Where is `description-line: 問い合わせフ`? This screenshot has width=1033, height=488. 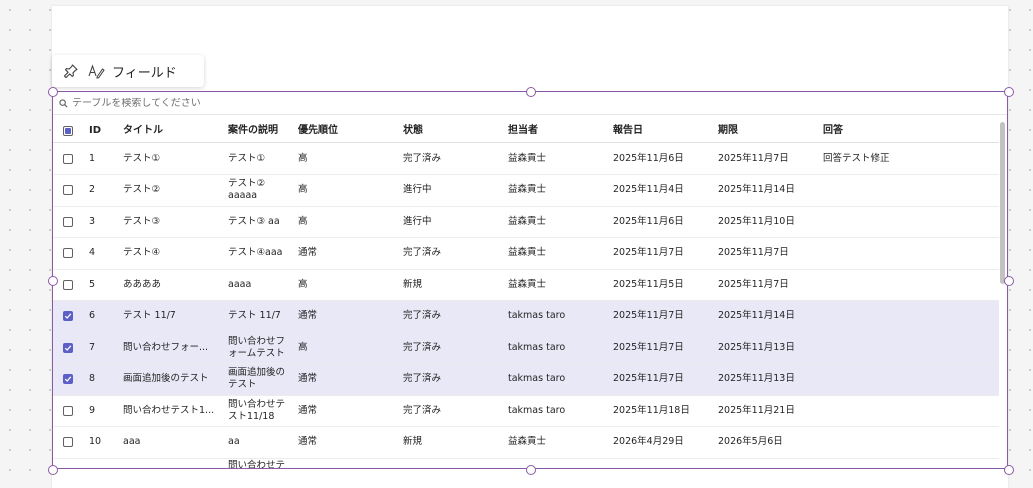 description-line: 問い合わせフ is located at coordinates (257, 341).